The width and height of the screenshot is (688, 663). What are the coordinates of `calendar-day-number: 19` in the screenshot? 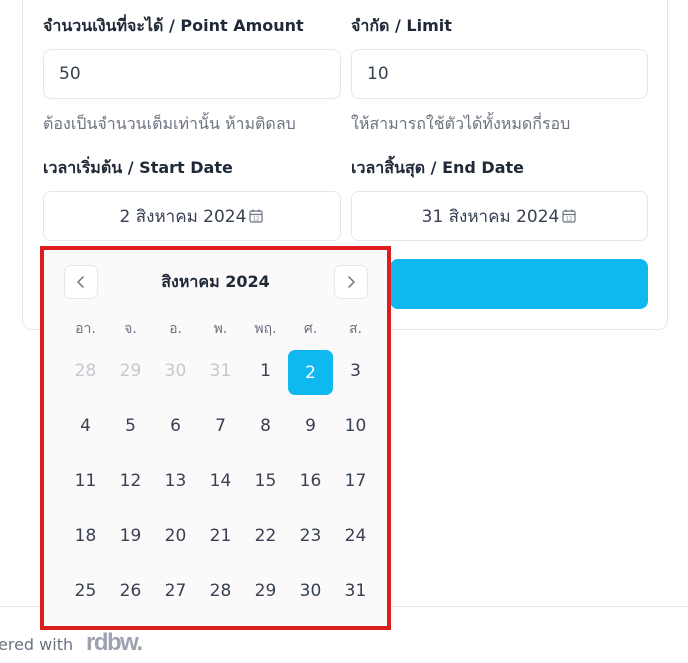 It's located at (130, 536).